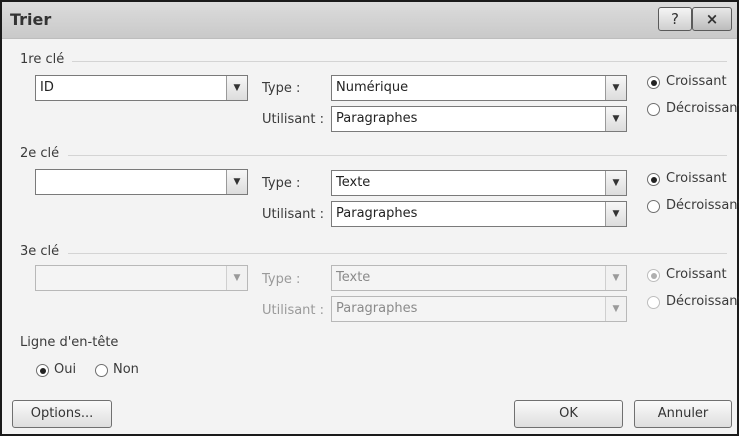 The image size is (739, 436). Describe the element at coordinates (353, 182) in the screenshot. I see `key2-type-value: Texte` at that location.